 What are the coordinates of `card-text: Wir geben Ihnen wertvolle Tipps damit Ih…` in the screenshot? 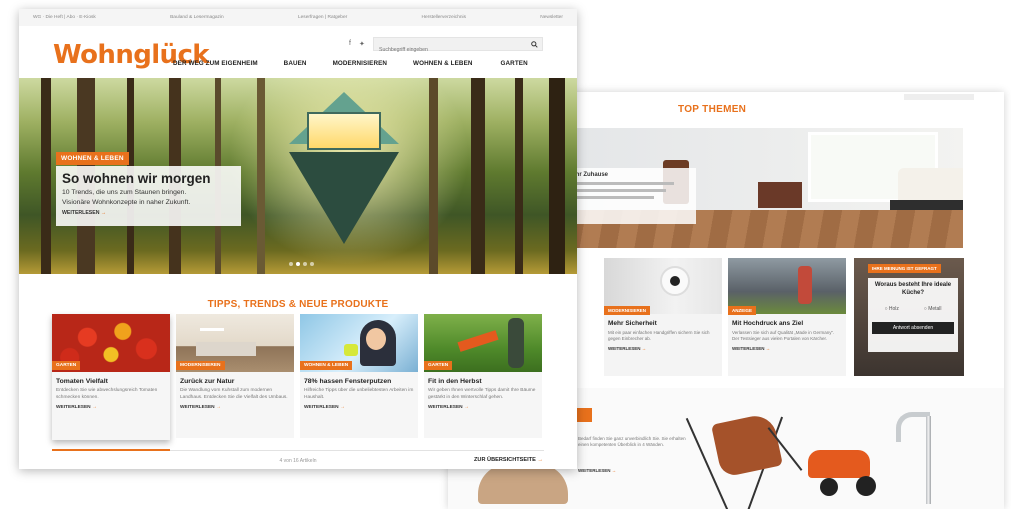 It's located at (482, 394).